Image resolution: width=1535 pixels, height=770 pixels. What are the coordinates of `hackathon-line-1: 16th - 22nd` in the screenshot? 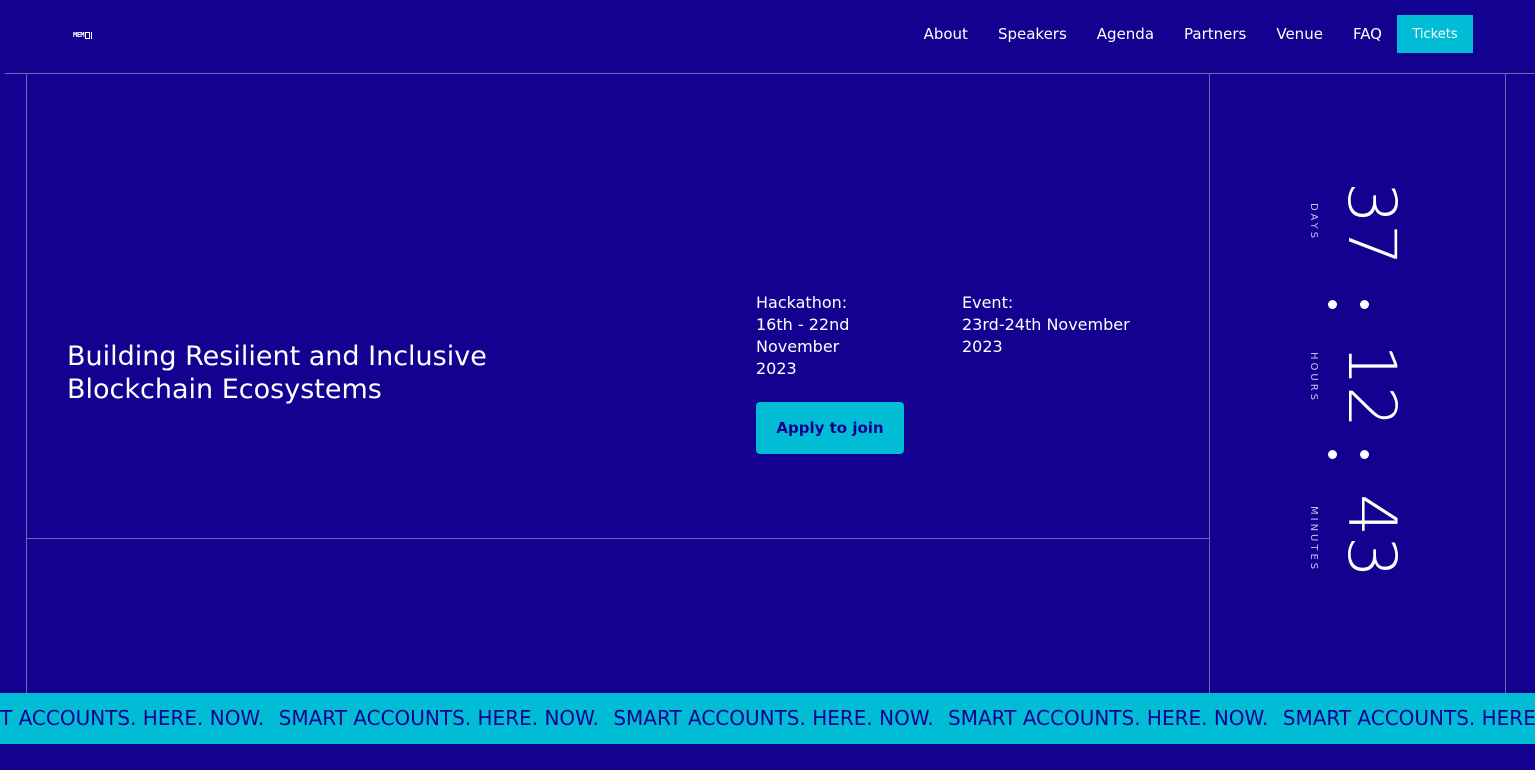 It's located at (803, 324).